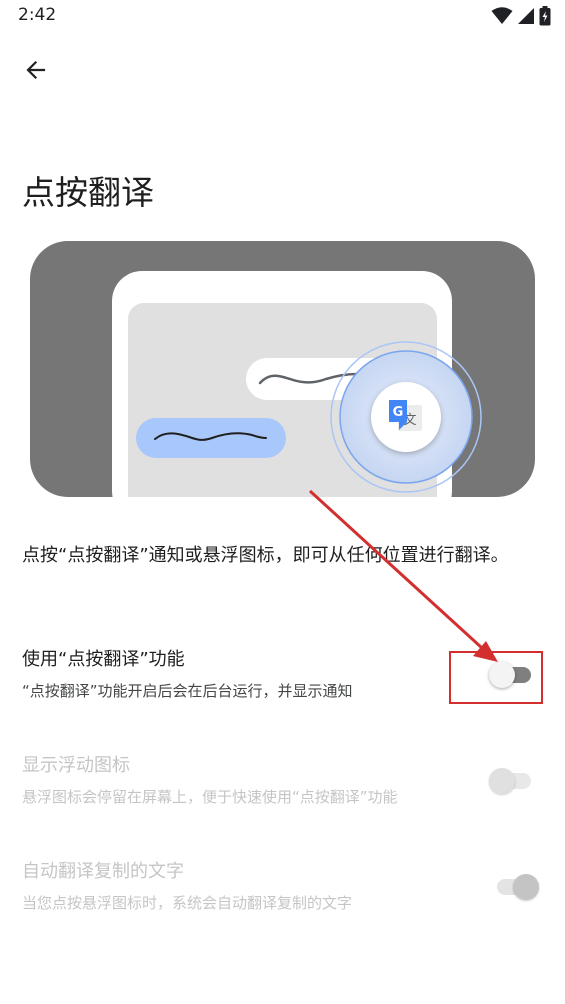  I want to click on page-title: 点按翻译, so click(88, 192).